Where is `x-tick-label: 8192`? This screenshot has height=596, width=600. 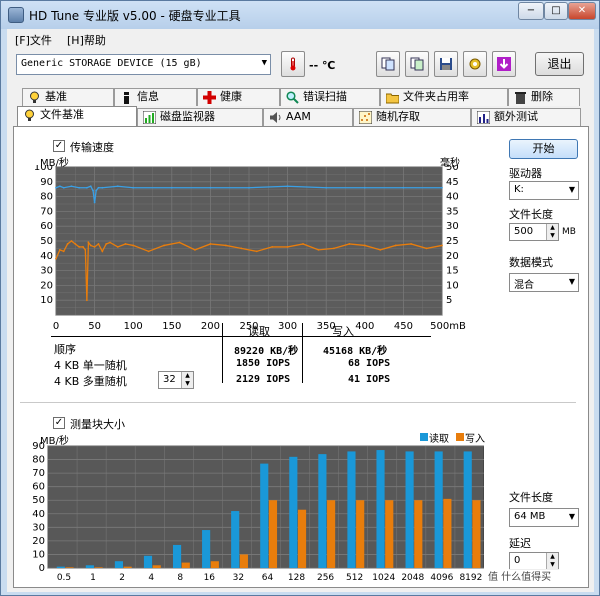 x-tick-label: 8192 is located at coordinates (470, 578).